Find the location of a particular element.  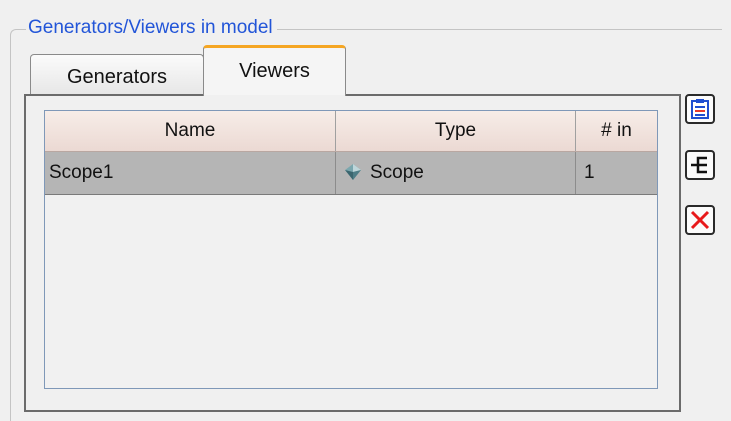

table-header: Name Type # in is located at coordinates (351, 131).